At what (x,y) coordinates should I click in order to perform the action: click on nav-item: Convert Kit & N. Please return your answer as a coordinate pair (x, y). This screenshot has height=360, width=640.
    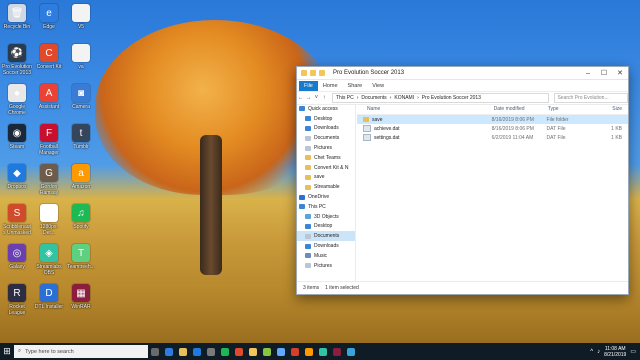
    Looking at the image, I should click on (326, 168).